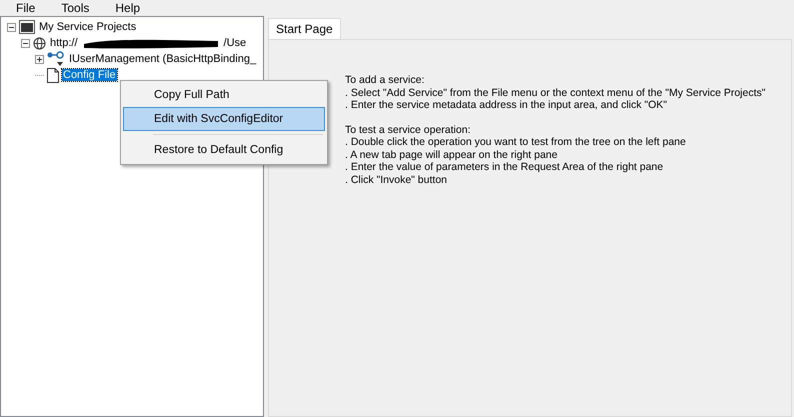 This screenshot has height=417, width=794. Describe the element at coordinates (385, 80) in the screenshot. I see `section-heading: To add a service:` at that location.